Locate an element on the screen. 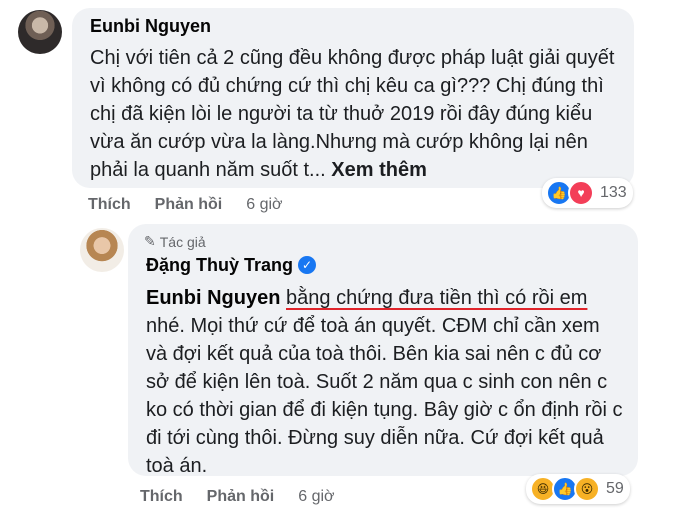  author-badge: ✎ Tác giả is located at coordinates (175, 241).